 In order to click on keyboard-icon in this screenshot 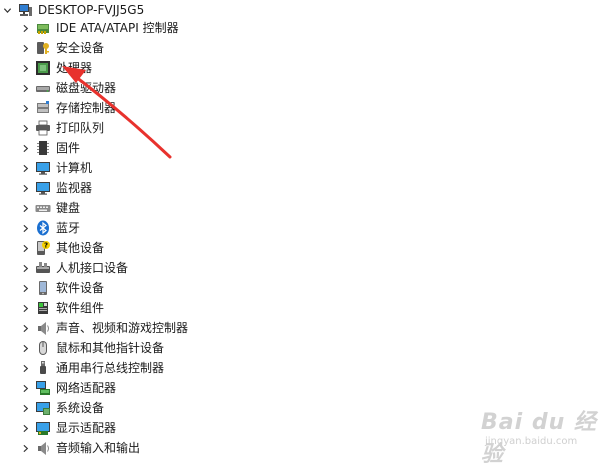, I will do `click(43, 208)`.